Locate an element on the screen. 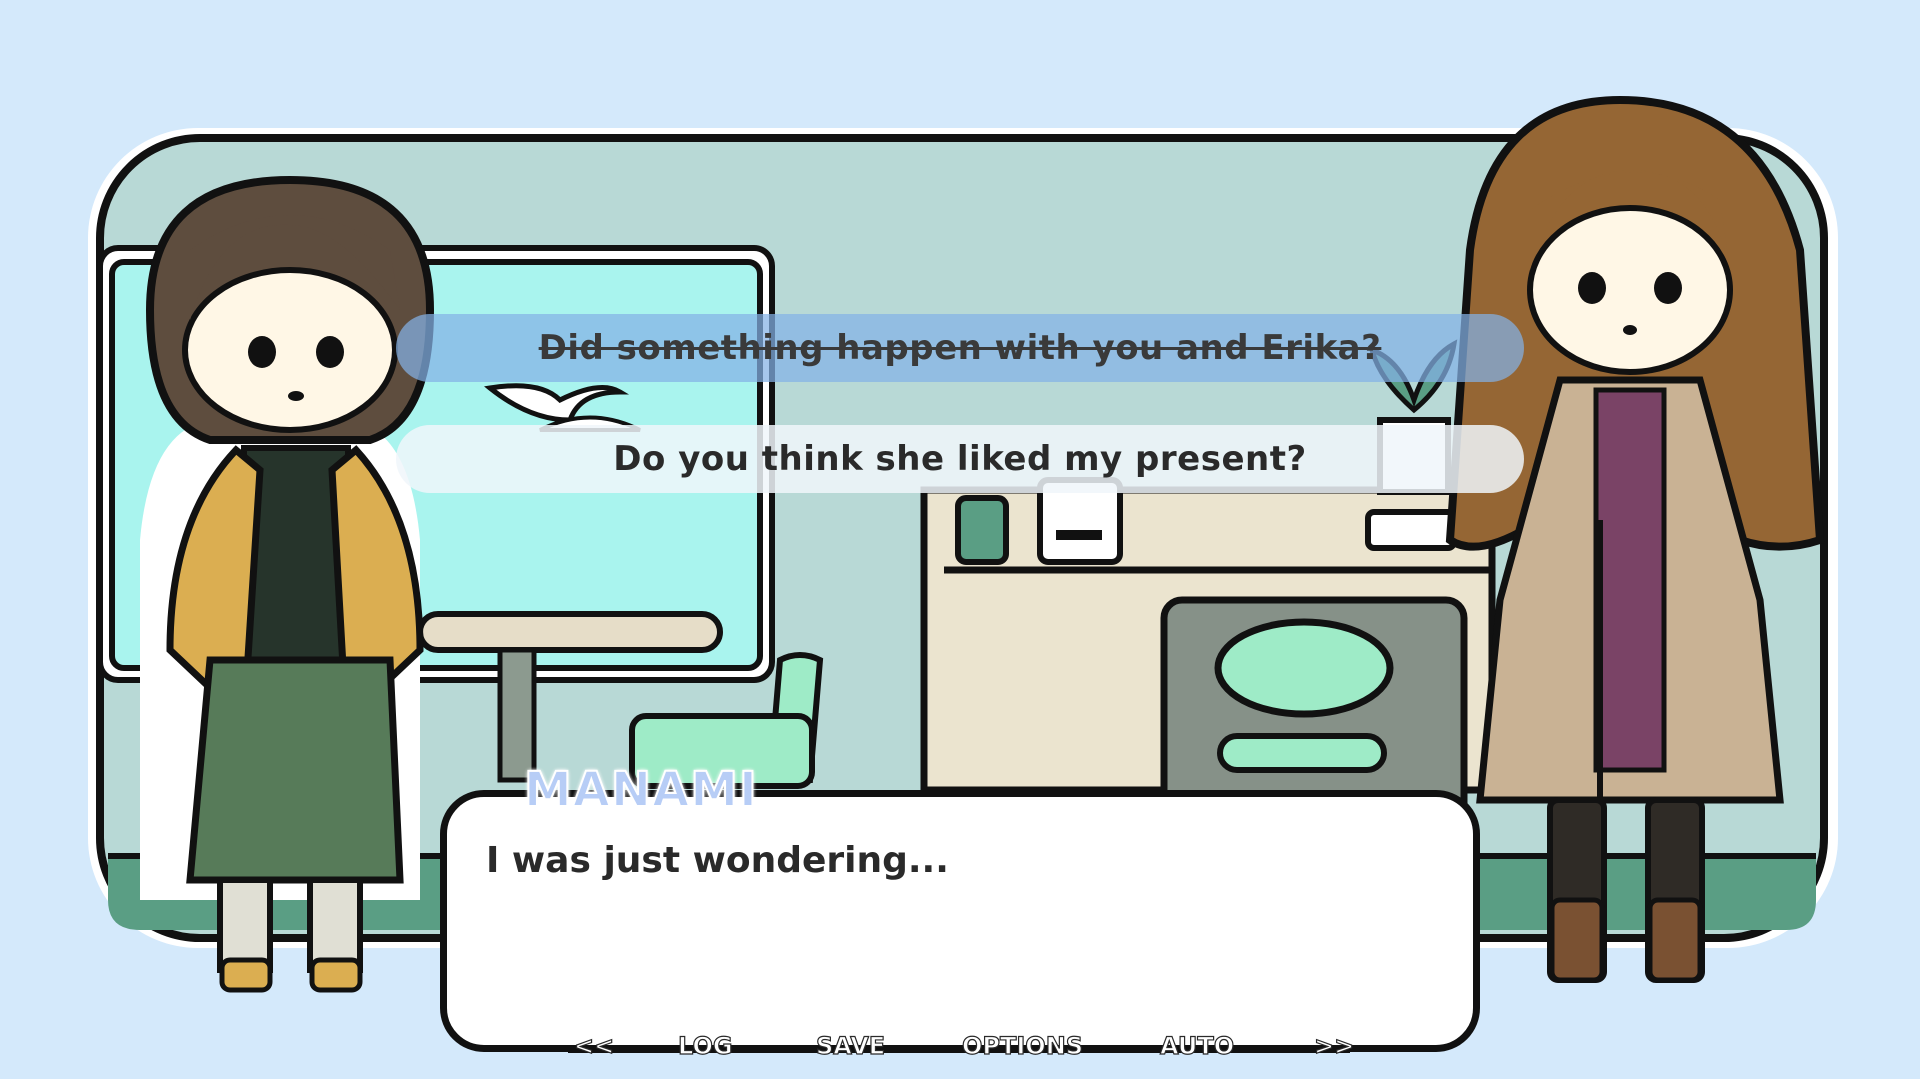 This screenshot has height=1079, width=1920. quick-menu: << LOG SAVE OPTIONS AUTO >> is located at coordinates (961, 1046).